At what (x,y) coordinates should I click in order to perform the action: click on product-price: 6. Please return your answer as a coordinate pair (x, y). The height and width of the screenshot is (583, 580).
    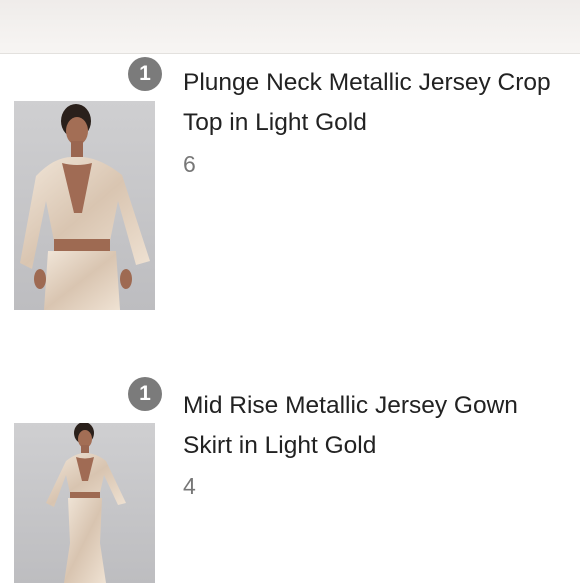
    Looking at the image, I should click on (189, 164).